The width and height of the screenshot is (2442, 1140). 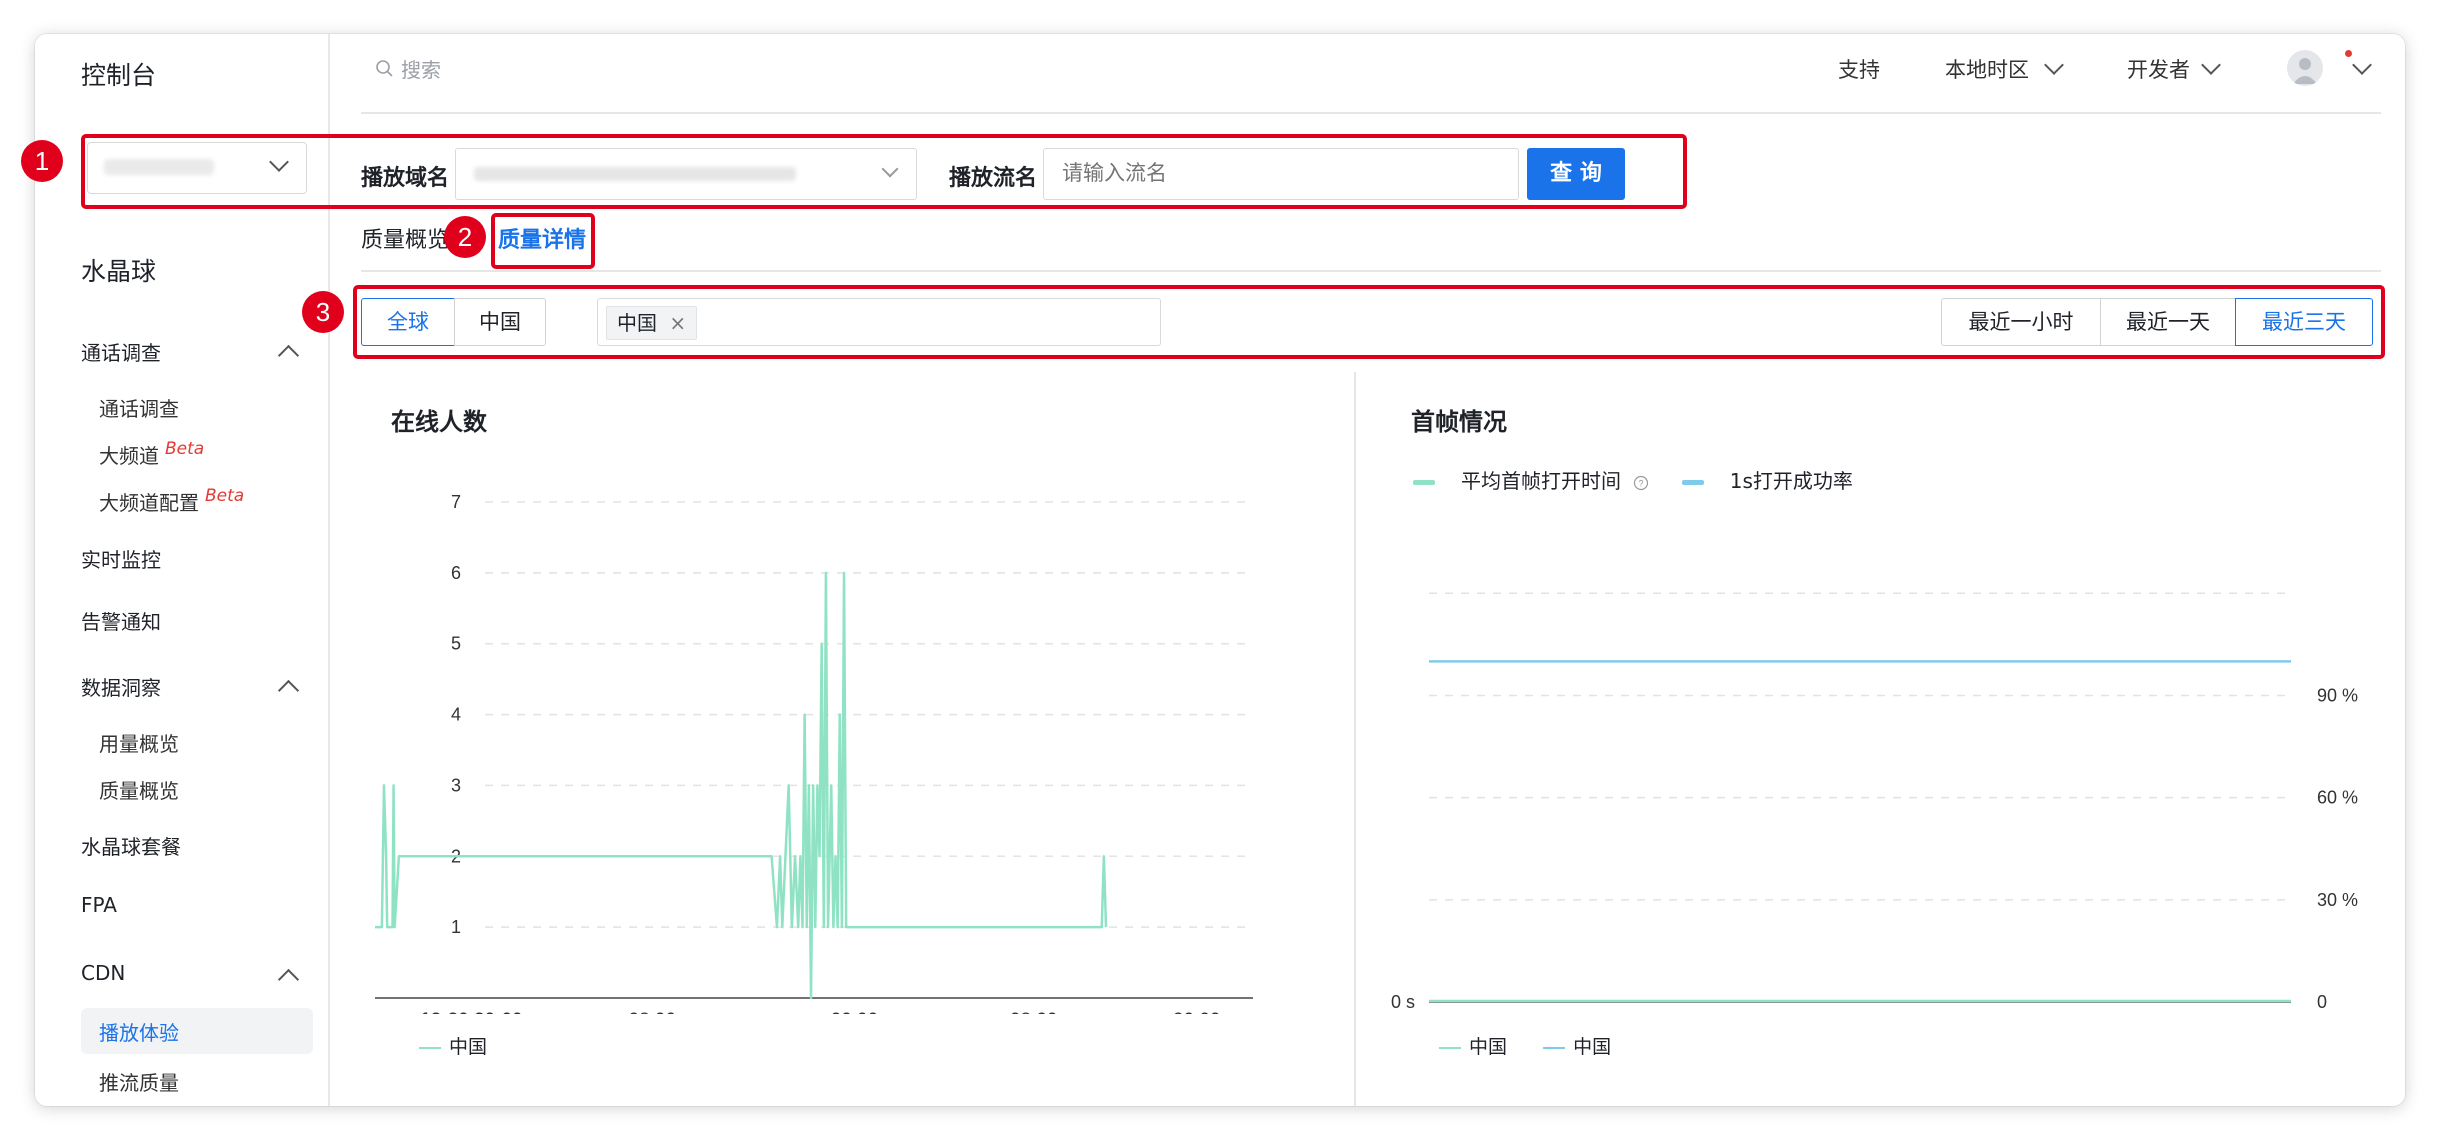 I want to click on tabs-divider, so click(x=1371, y=271).